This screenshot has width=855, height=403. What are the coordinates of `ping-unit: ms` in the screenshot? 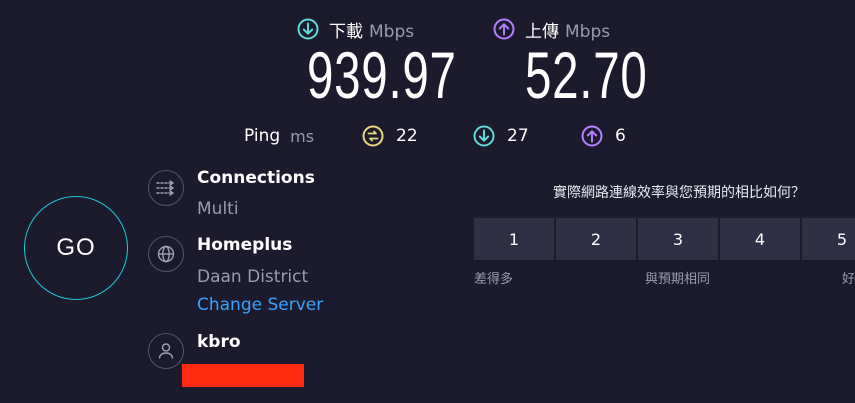 It's located at (302, 136).